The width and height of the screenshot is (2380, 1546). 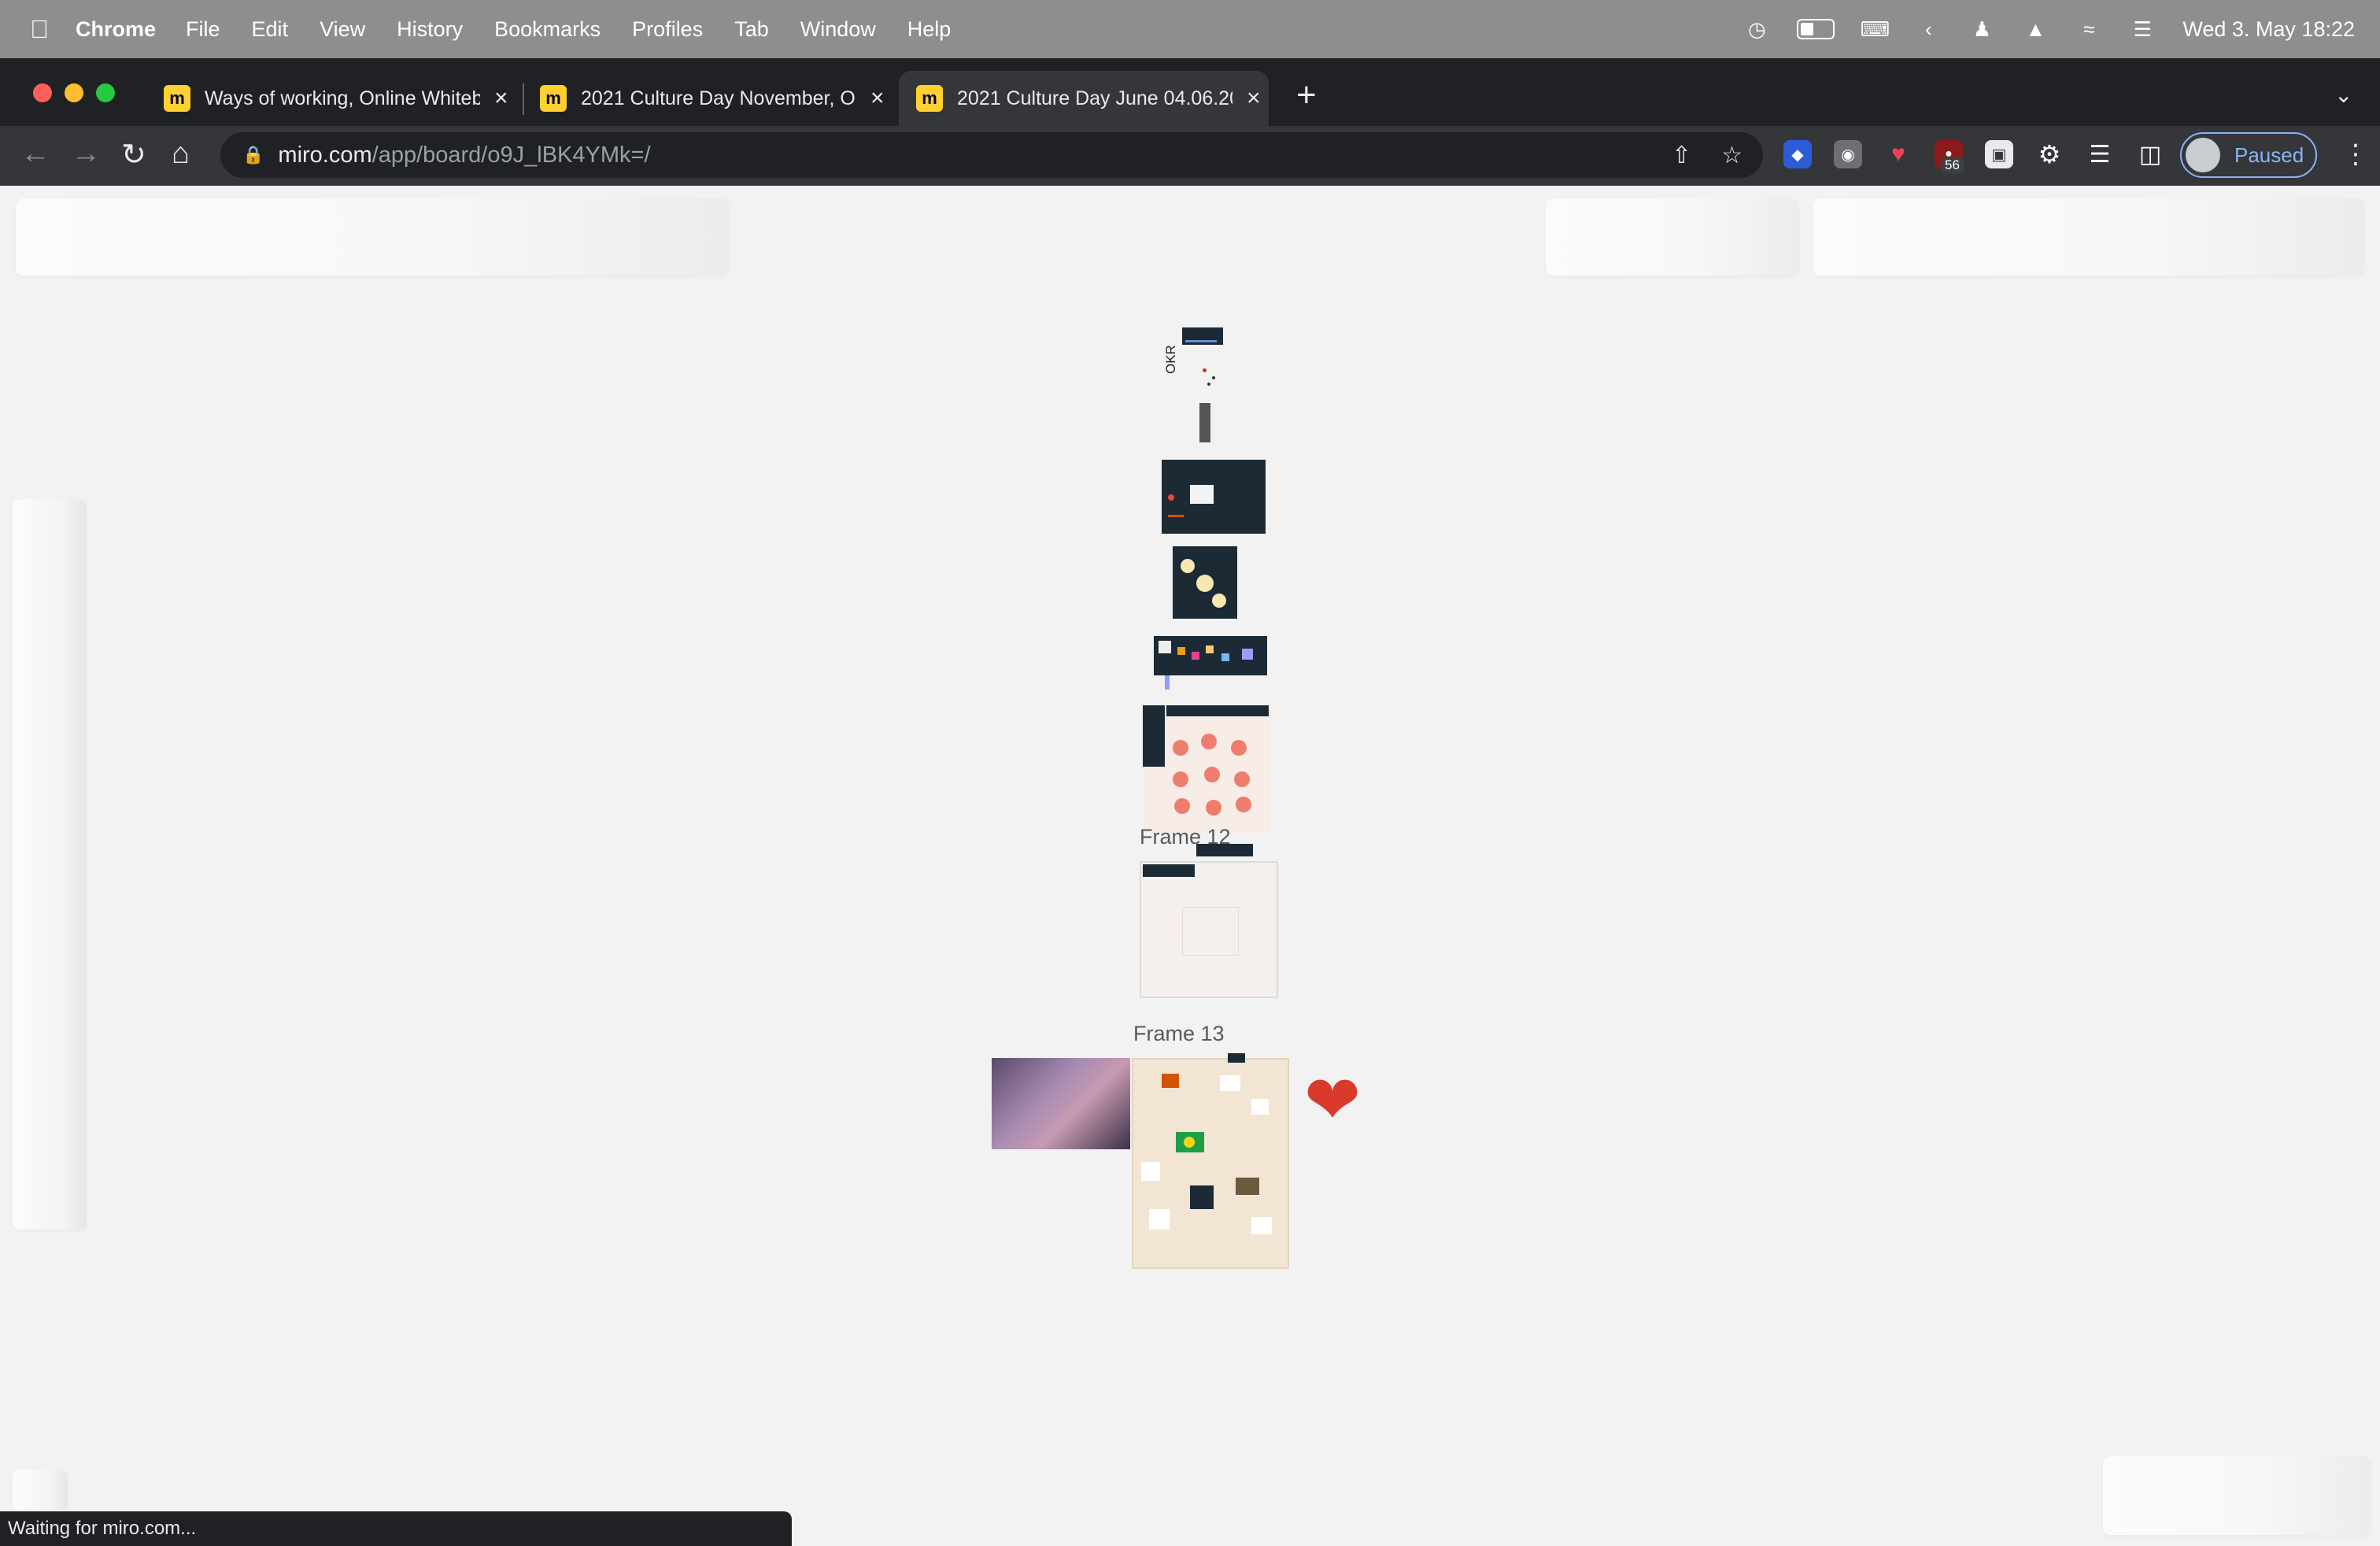 I want to click on menu-tab: Tab, so click(x=751, y=29).